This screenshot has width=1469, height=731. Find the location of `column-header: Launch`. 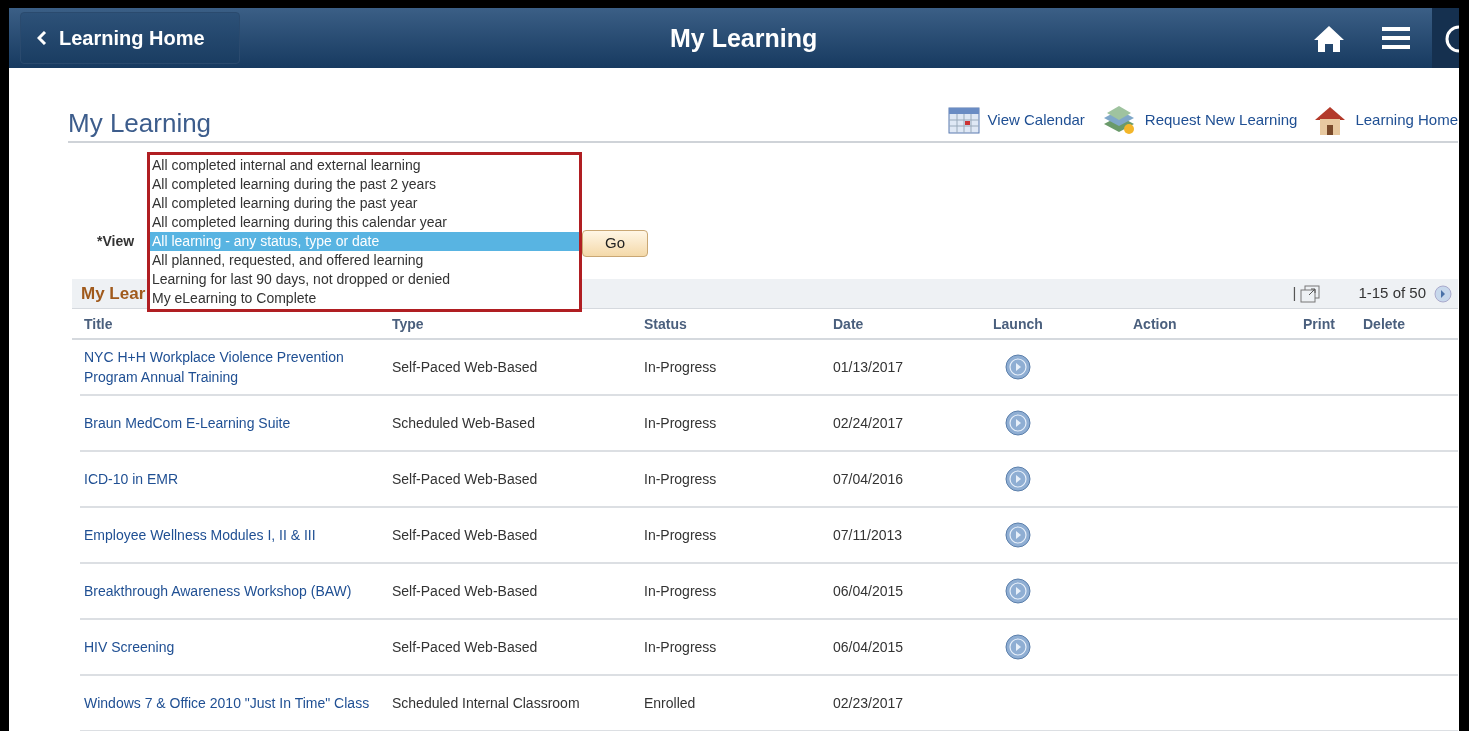

column-header: Launch is located at coordinates (1018, 323).